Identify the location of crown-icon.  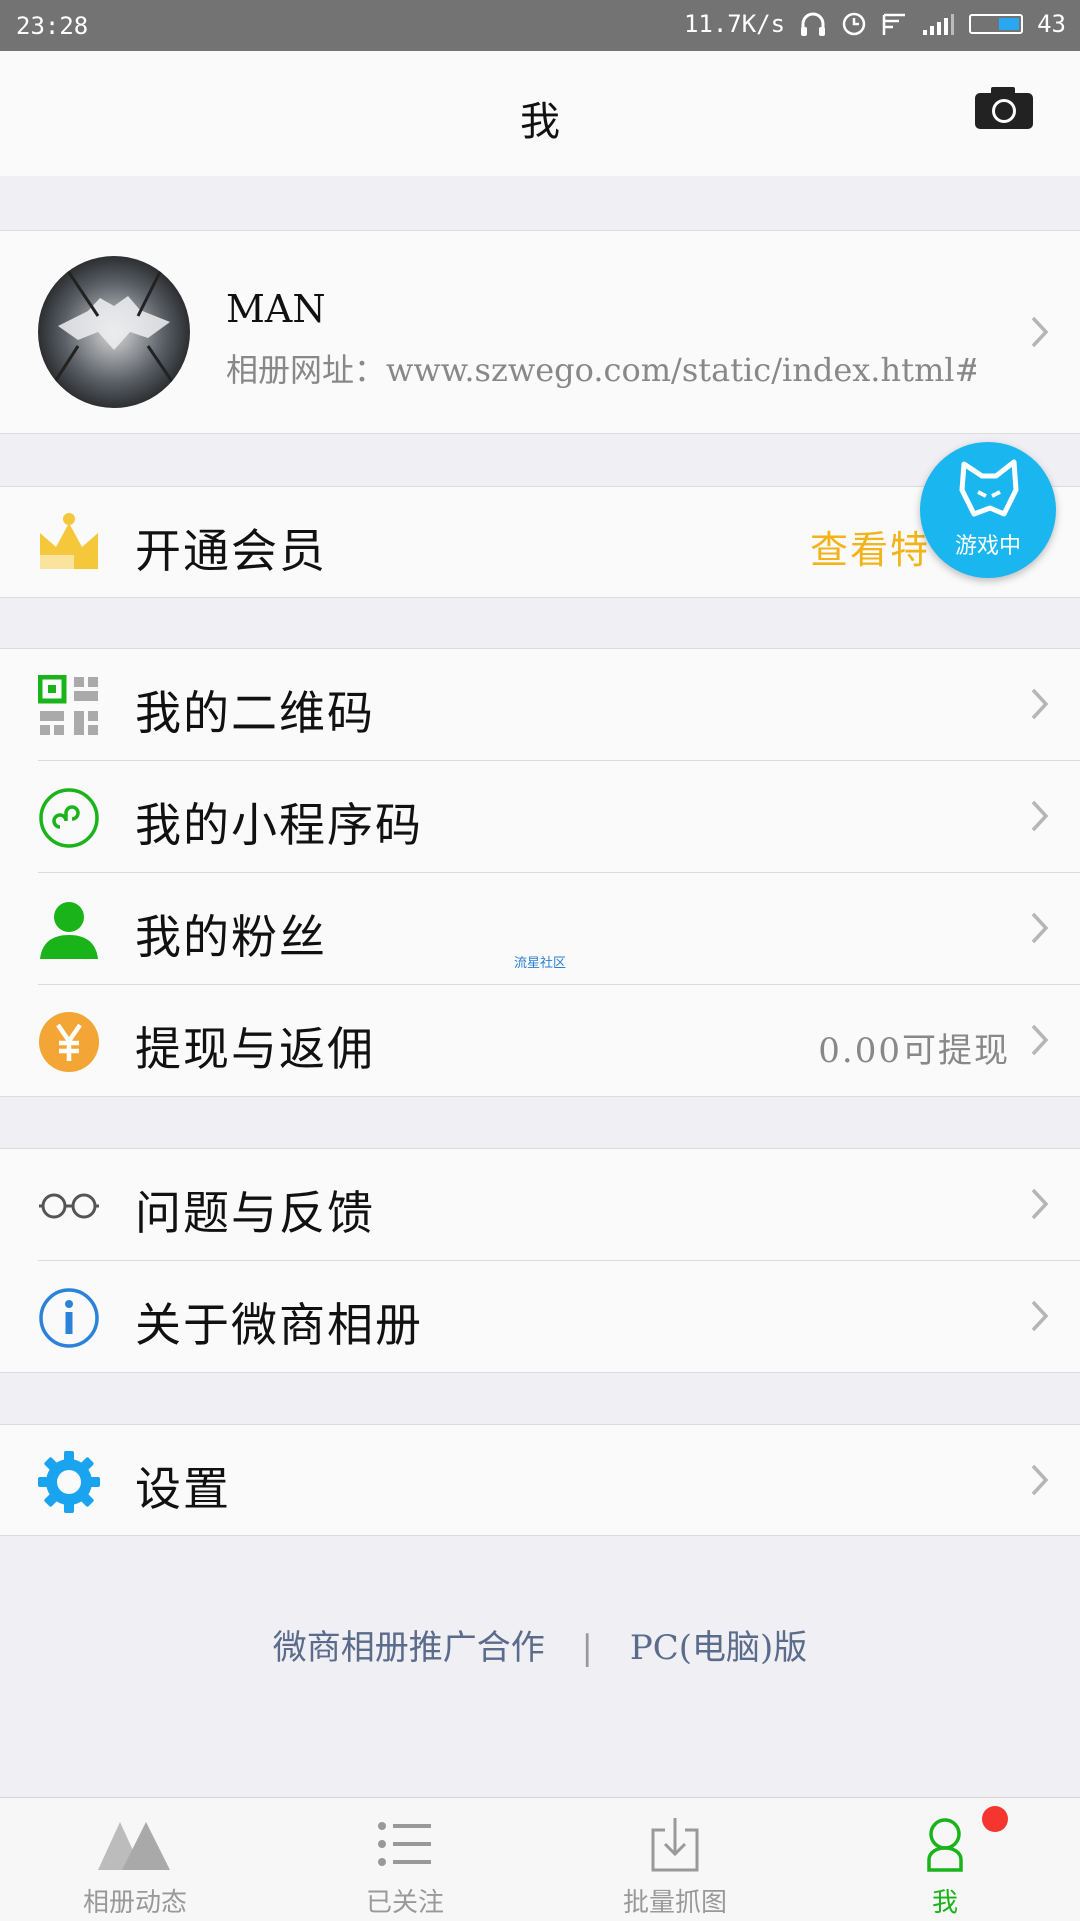
(69, 541).